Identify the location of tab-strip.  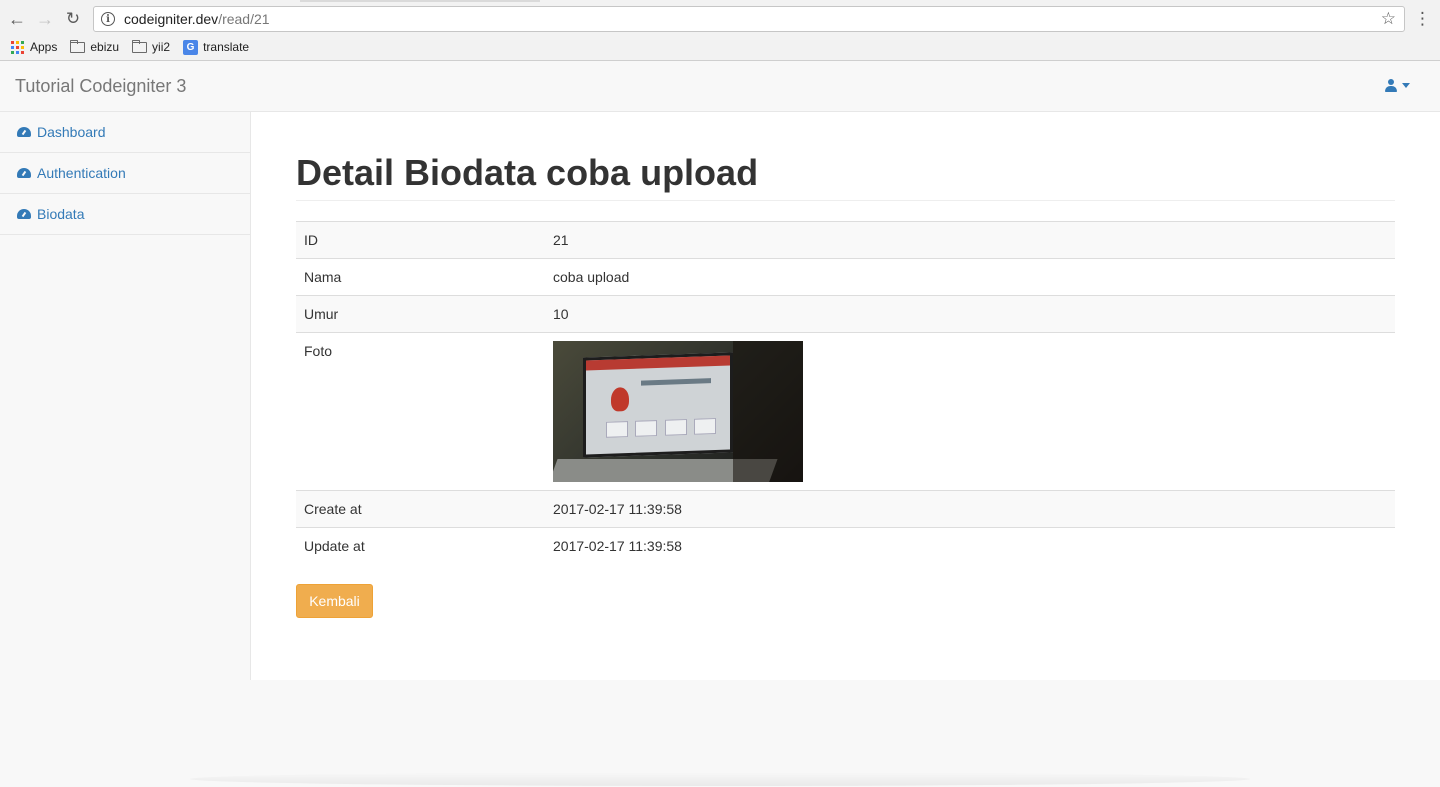
(420, 1).